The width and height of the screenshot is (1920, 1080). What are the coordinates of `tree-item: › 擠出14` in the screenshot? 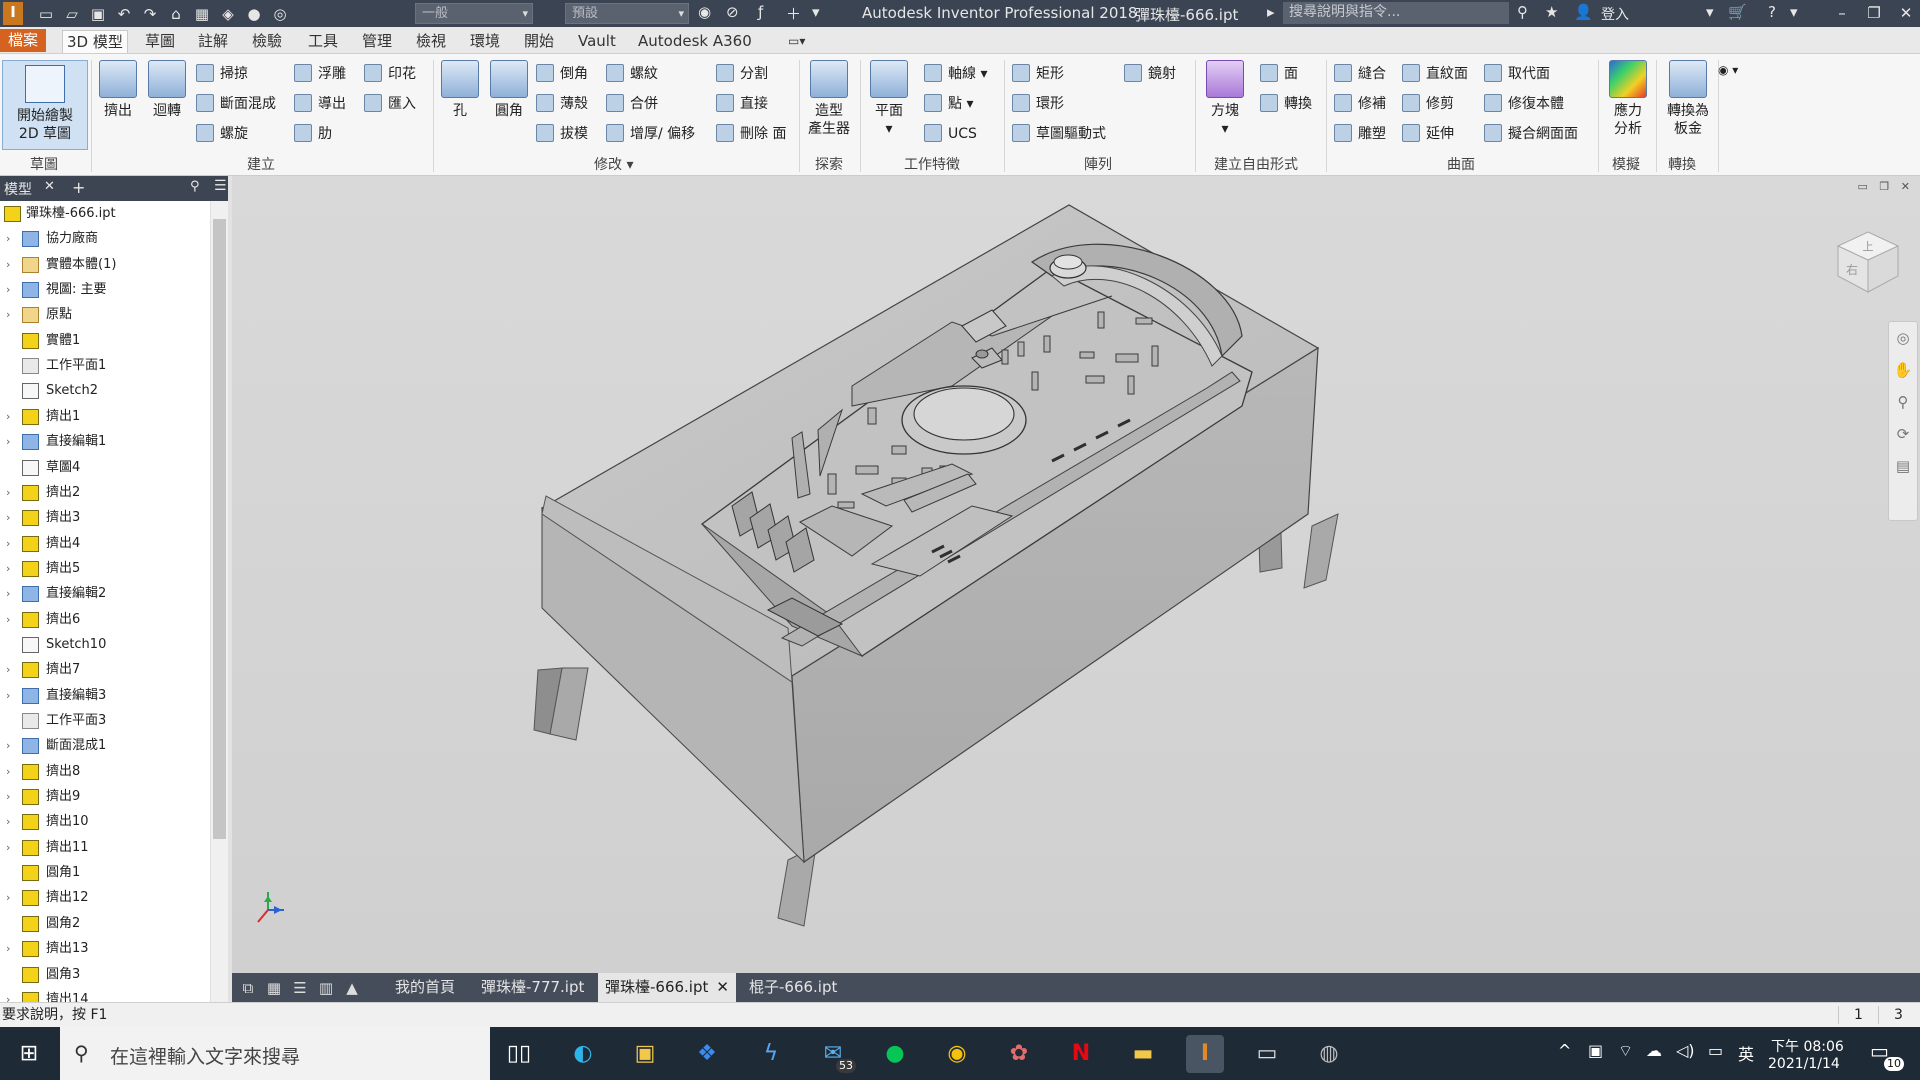 It's located at (105, 994).